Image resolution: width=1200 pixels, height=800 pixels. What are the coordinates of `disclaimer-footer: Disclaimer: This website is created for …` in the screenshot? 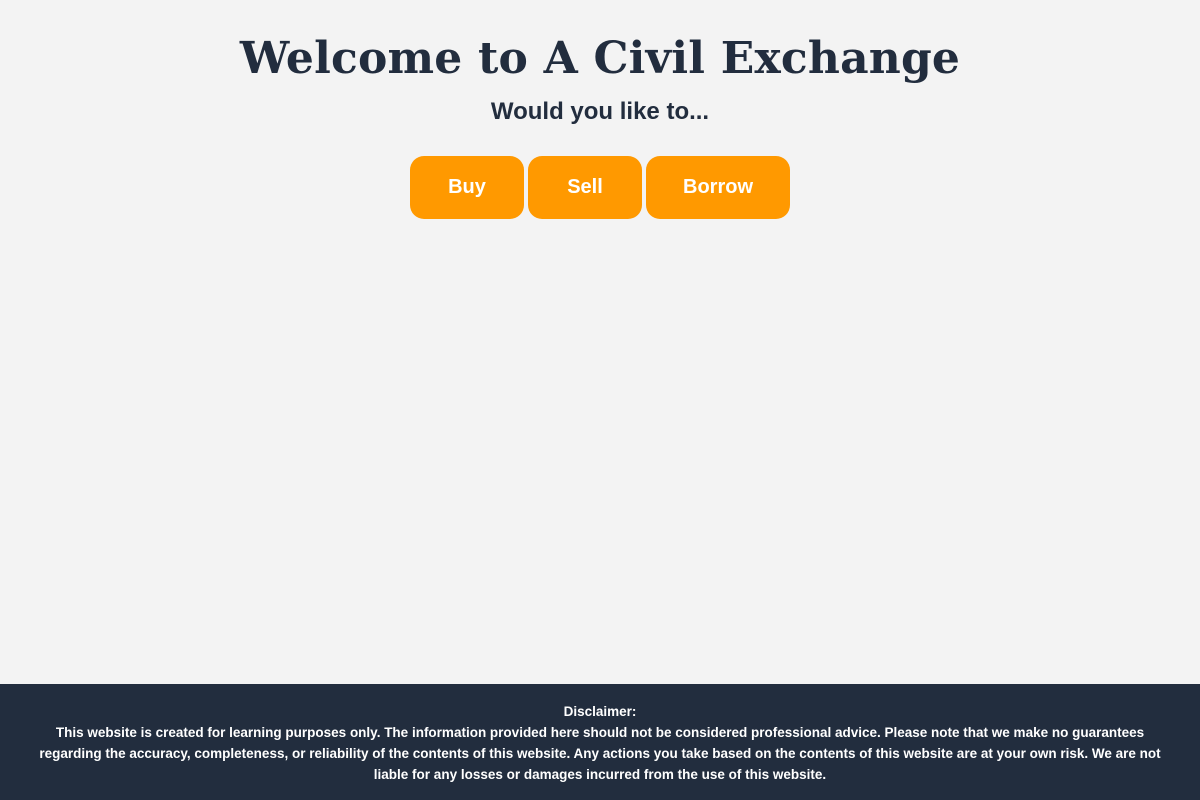 It's located at (600, 742).